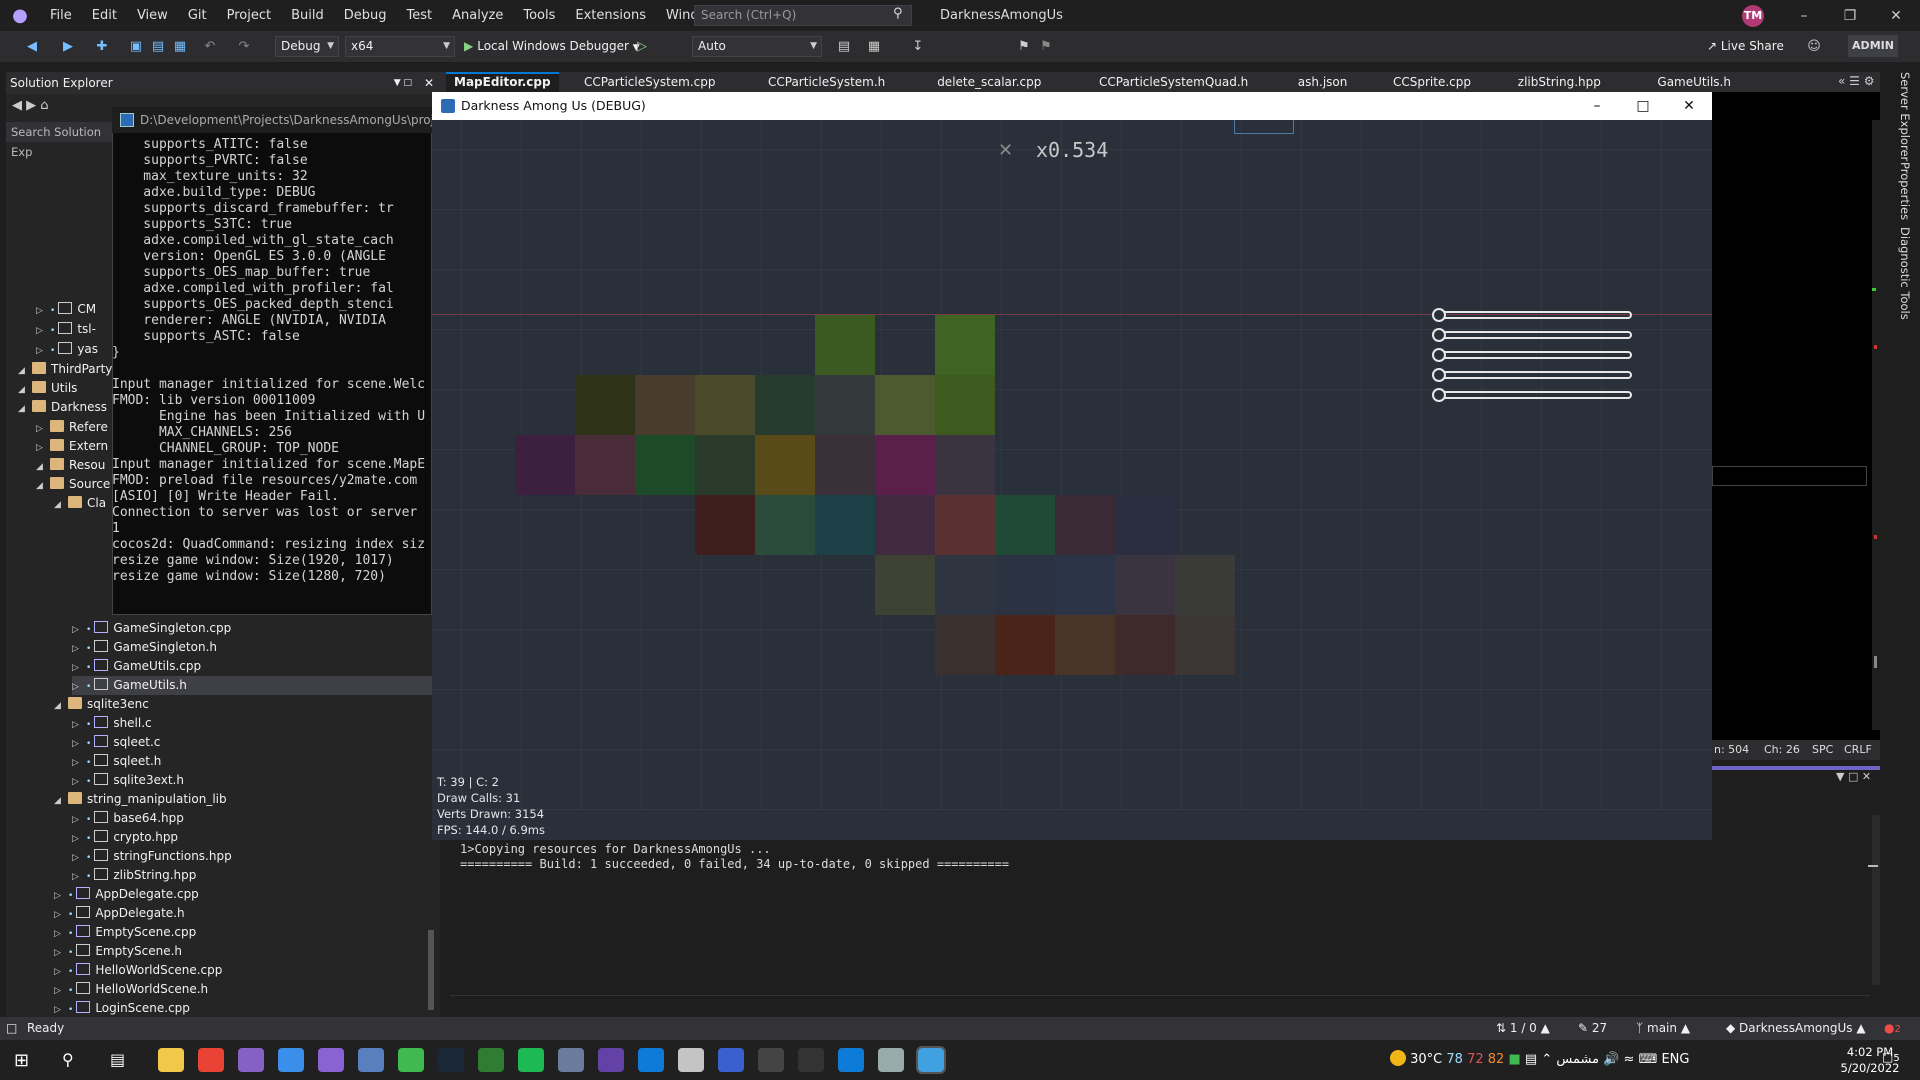  I want to click on notifications-icon: ●2, so click(1892, 1029).